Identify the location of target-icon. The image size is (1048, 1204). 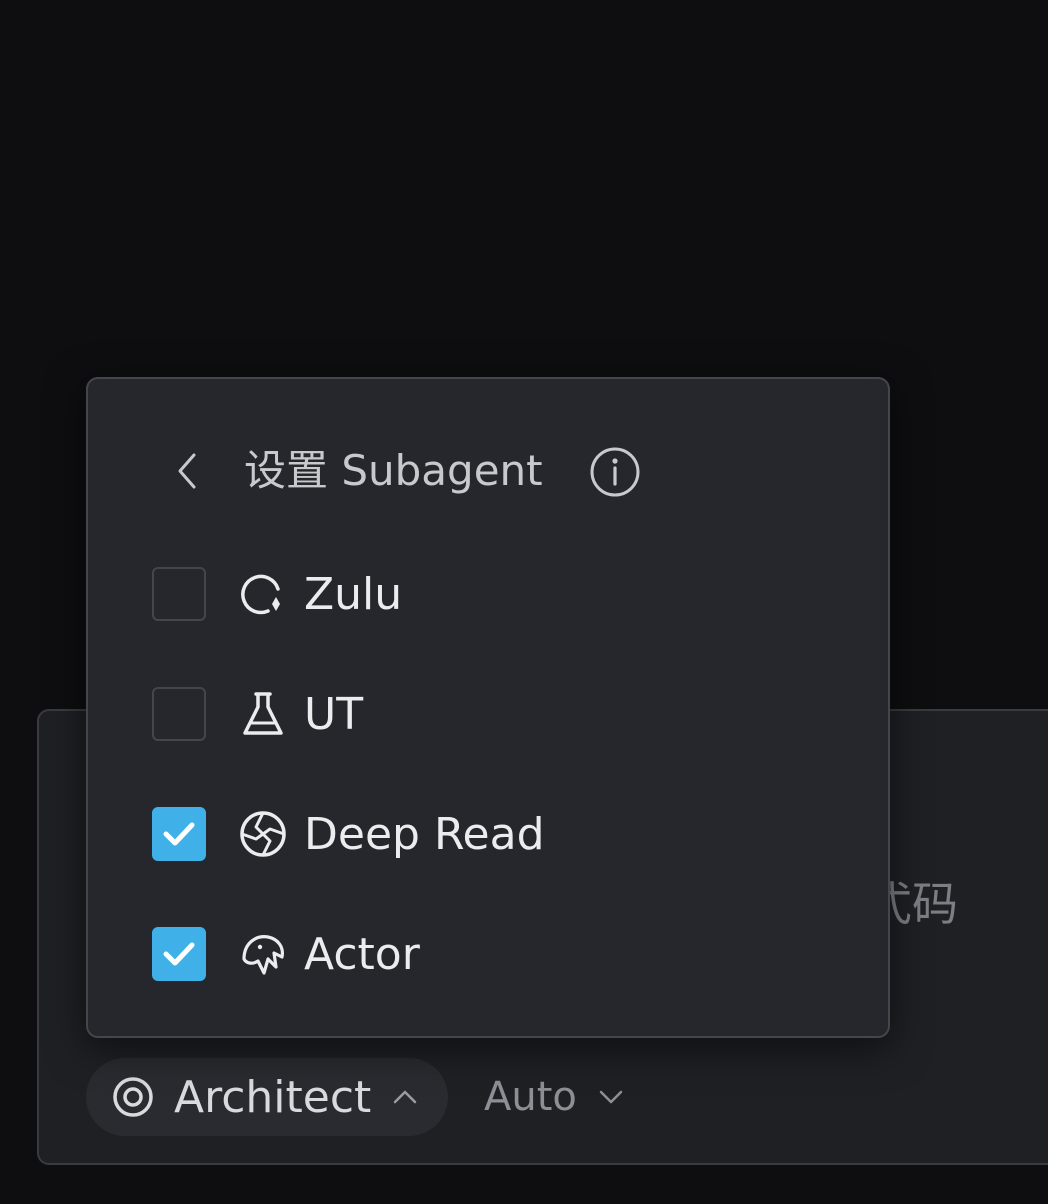
(133, 1097).